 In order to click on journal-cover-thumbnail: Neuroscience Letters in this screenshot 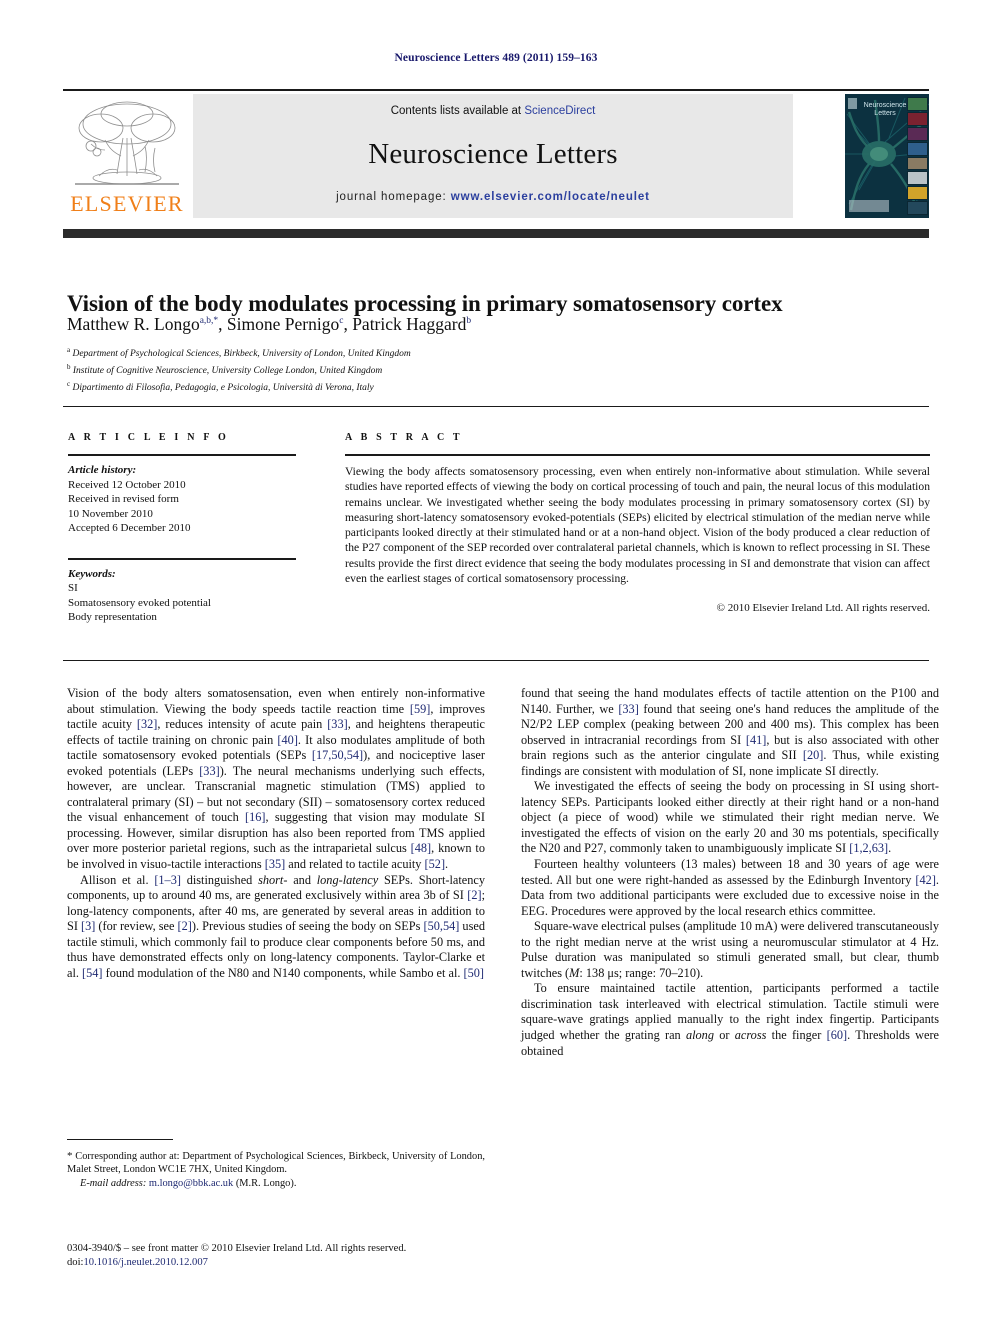, I will do `click(887, 156)`.